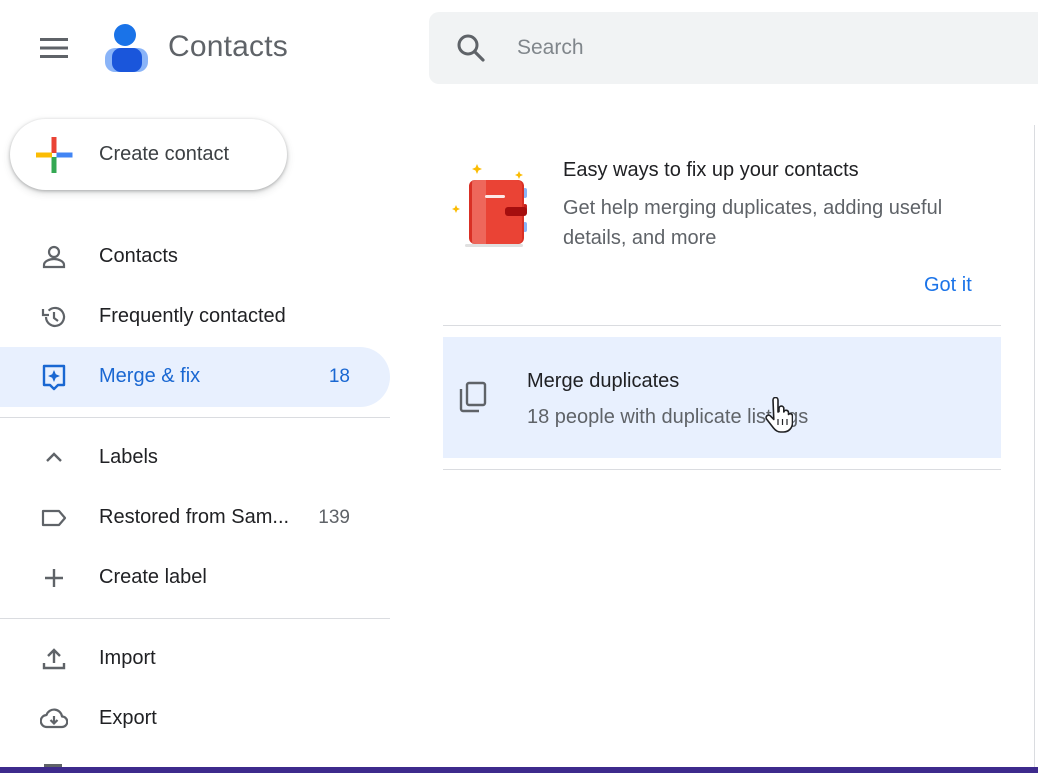 Image resolution: width=1038 pixels, height=773 pixels. I want to click on search-input, so click(767, 48).